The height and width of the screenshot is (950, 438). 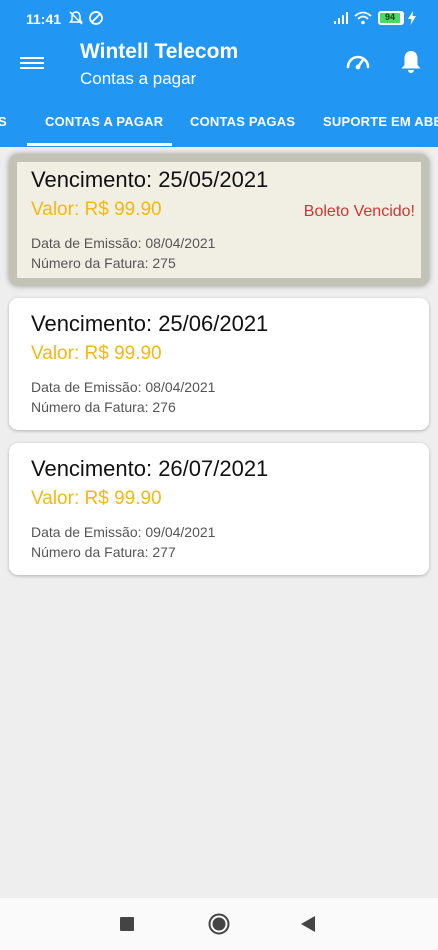 What do you see at coordinates (159, 51) in the screenshot?
I see `app-title: Wintell Telecom` at bounding box center [159, 51].